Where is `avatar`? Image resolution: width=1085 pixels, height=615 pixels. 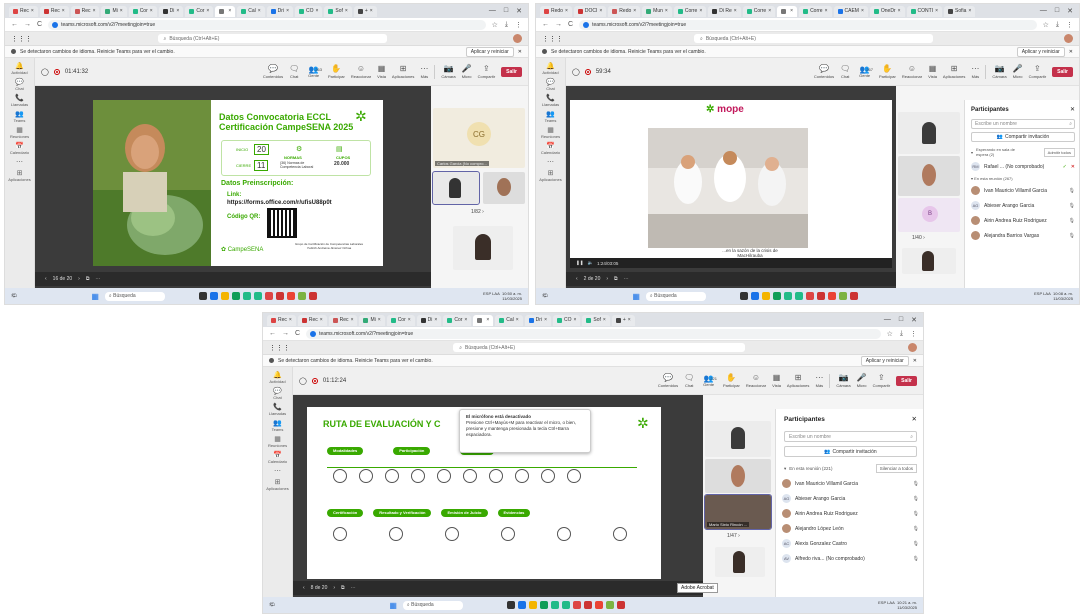 avatar is located at coordinates (1068, 38).